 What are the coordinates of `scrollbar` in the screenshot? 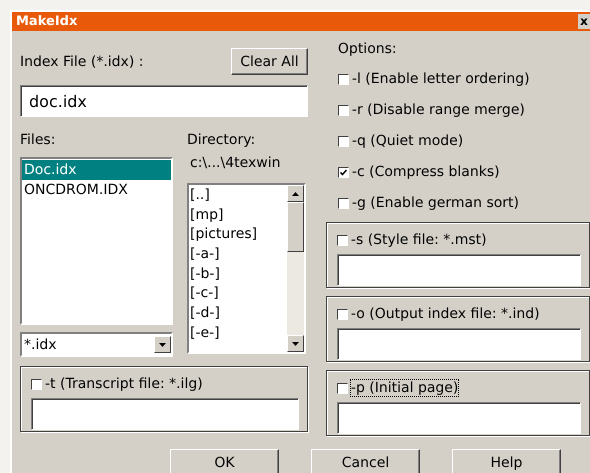 It's located at (295, 268).